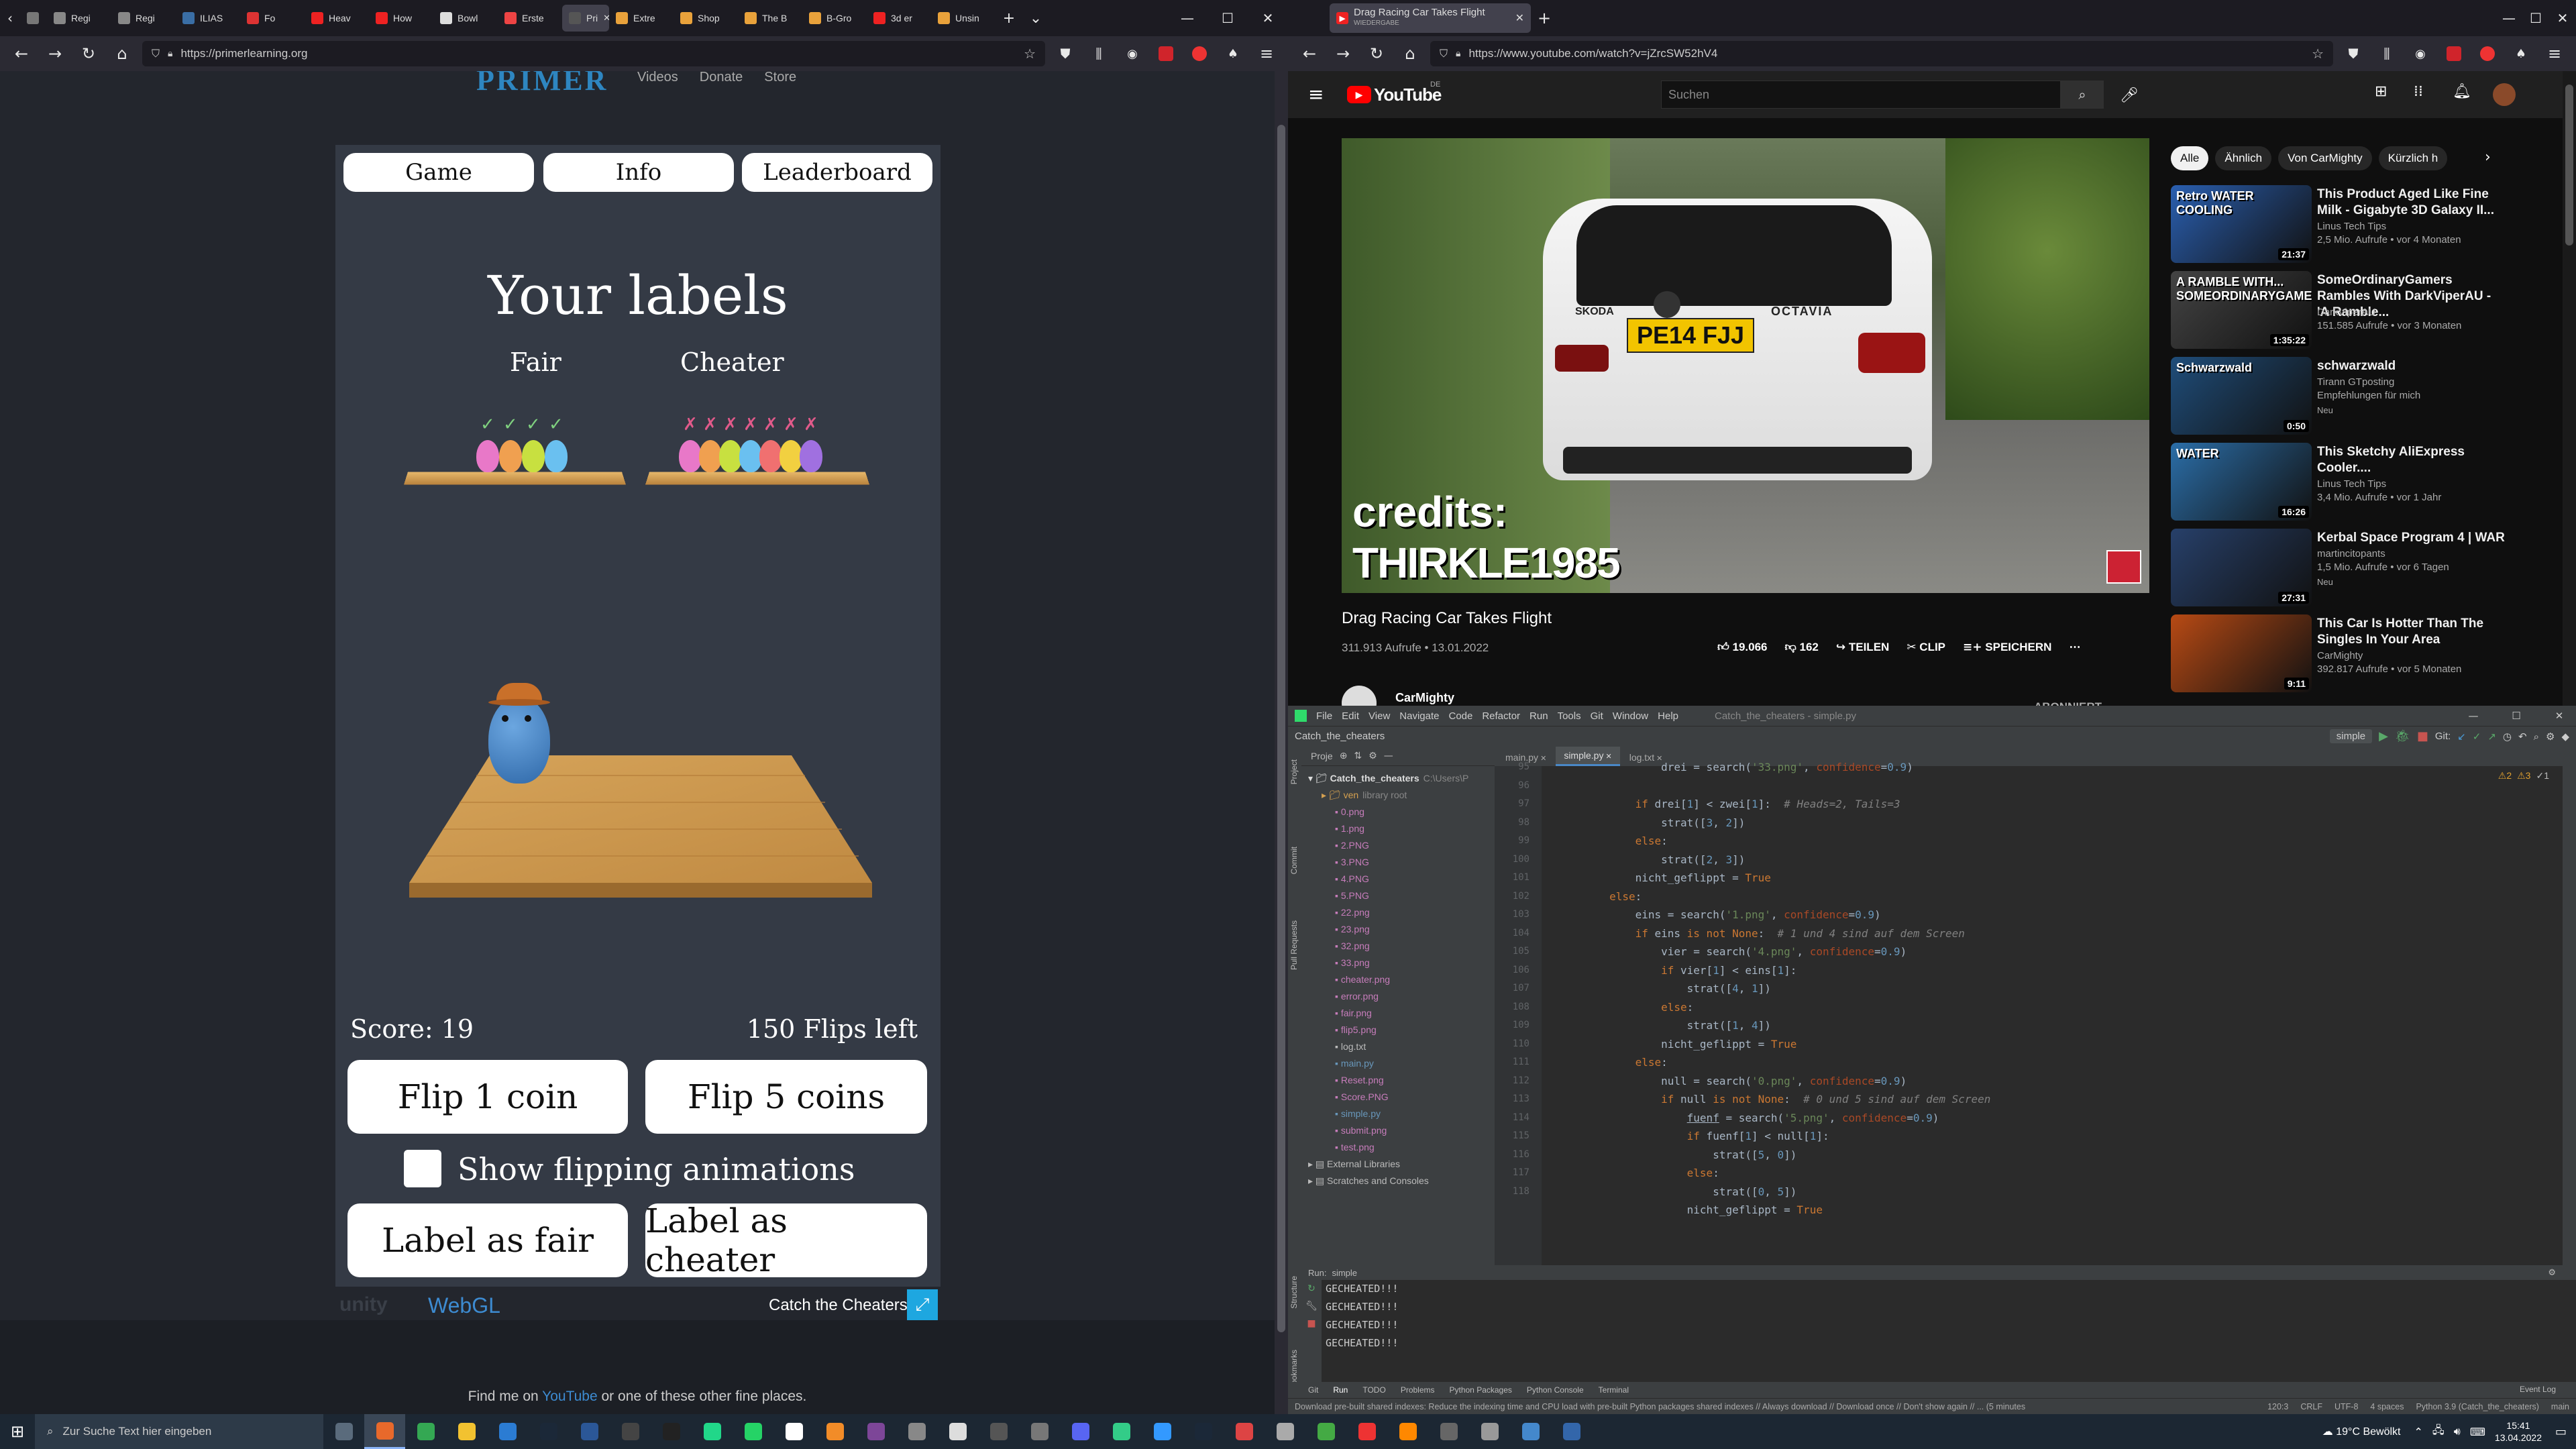 The width and height of the screenshot is (2576, 1449). I want to click on discord-icon, so click(1080, 1431).